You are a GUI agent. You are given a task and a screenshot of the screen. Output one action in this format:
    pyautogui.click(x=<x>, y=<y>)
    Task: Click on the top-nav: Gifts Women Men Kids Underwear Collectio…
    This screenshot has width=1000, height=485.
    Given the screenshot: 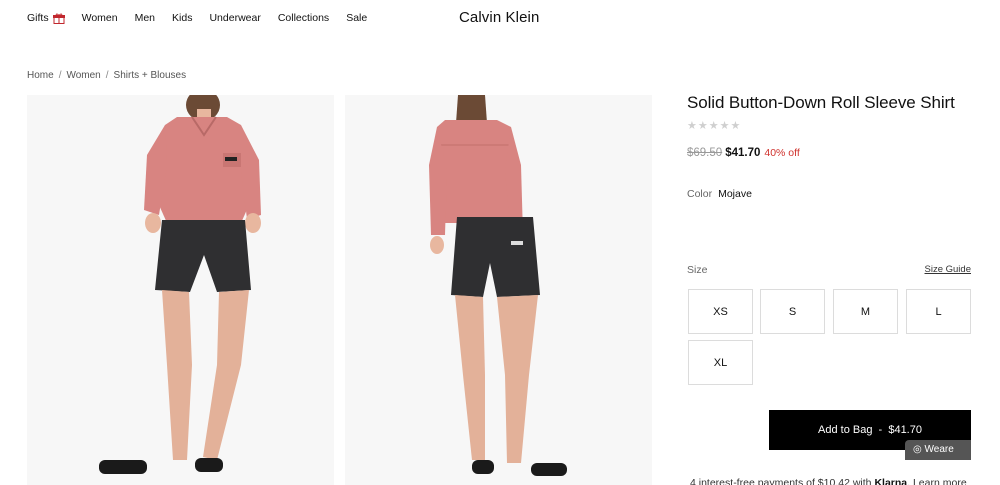 What is the action you would take?
    pyautogui.click(x=500, y=20)
    